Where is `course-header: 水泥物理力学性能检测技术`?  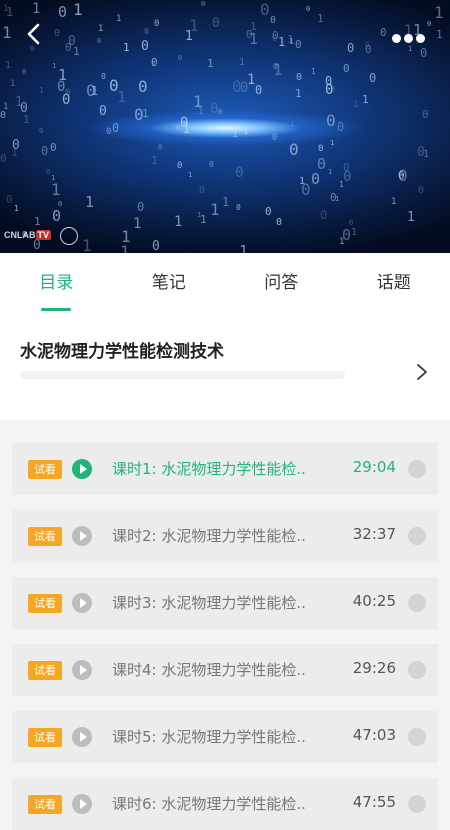 course-header: 水泥物理力学性能检测技术 is located at coordinates (225, 366).